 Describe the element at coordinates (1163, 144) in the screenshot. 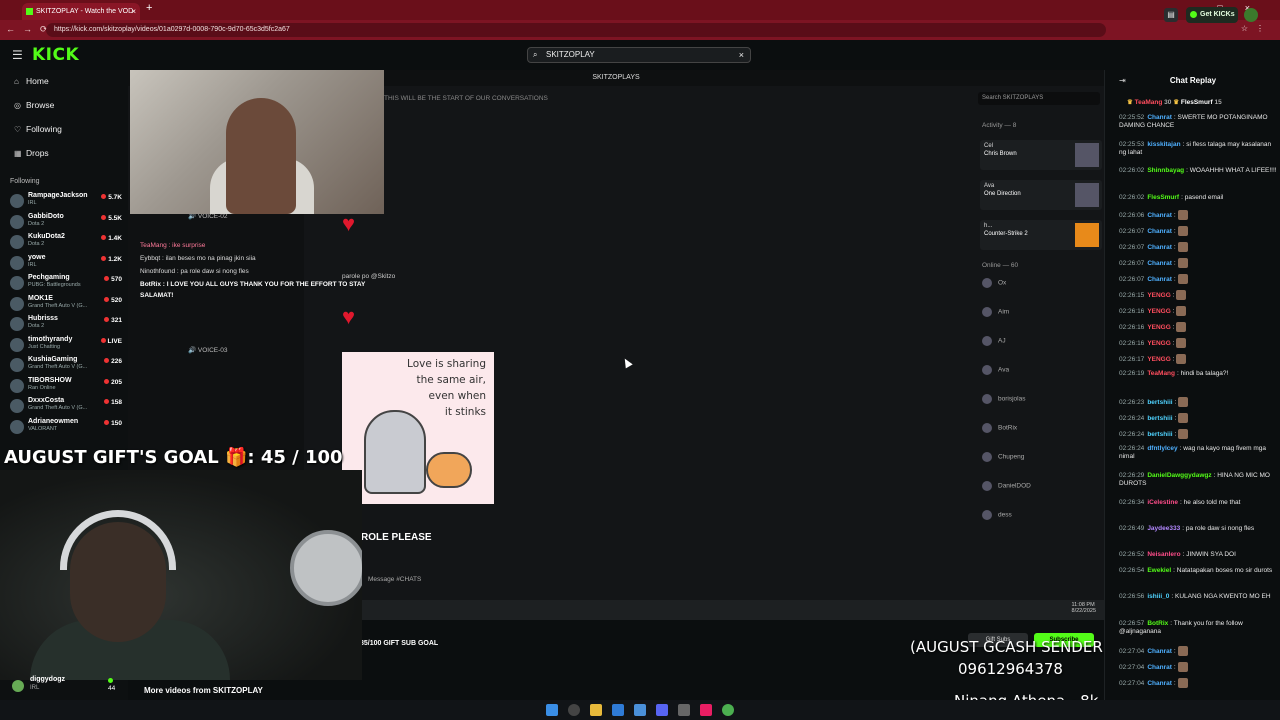

I see `chat-username: kisskitajan` at that location.